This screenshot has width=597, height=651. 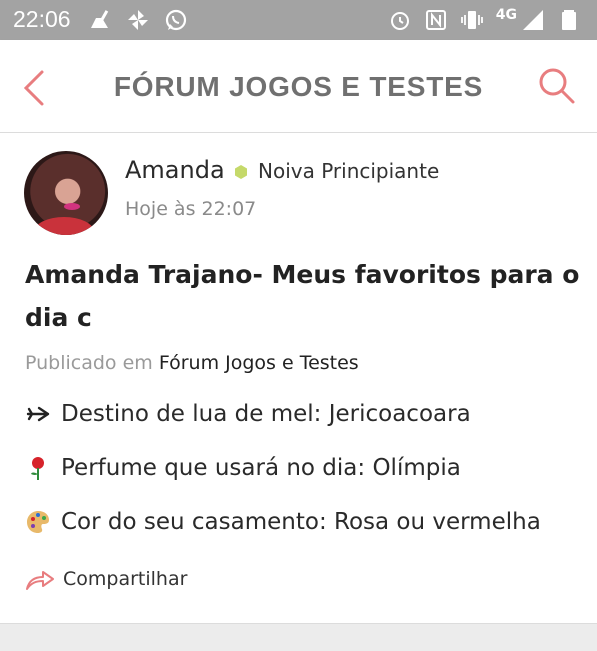 I want to click on published-in: Publicado em Fórum Jogos e Testes, so click(x=192, y=363).